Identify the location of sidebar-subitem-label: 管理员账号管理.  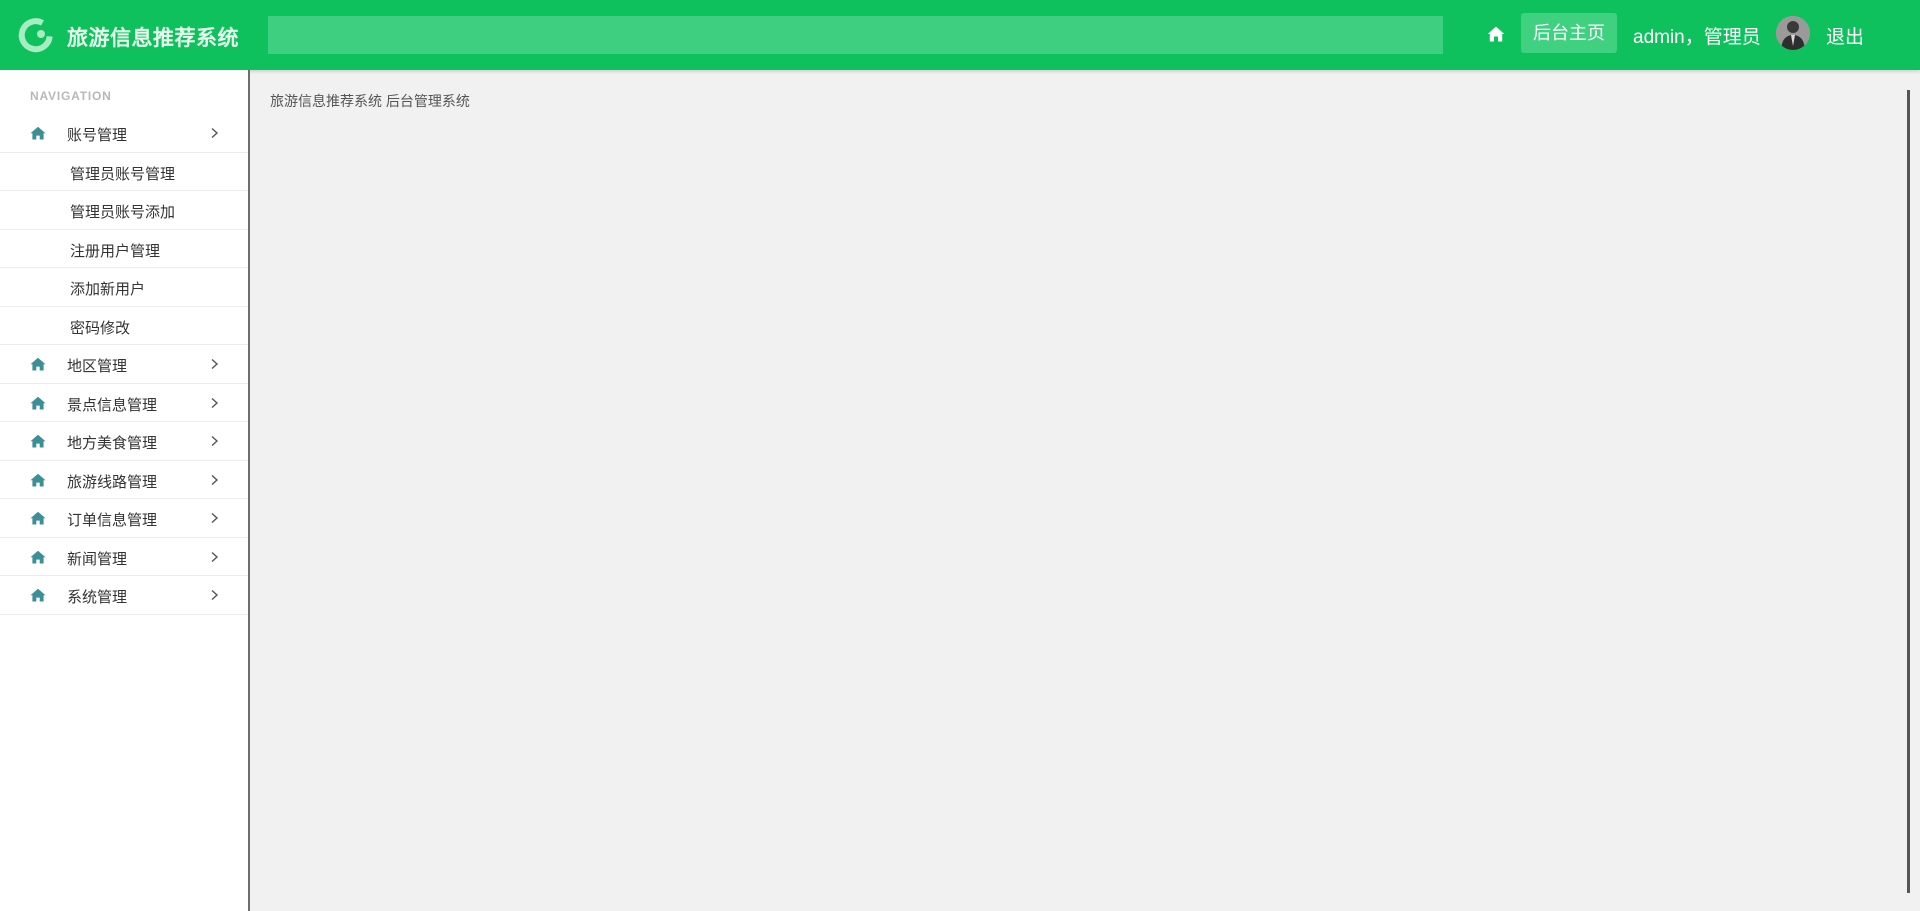
(123, 174).